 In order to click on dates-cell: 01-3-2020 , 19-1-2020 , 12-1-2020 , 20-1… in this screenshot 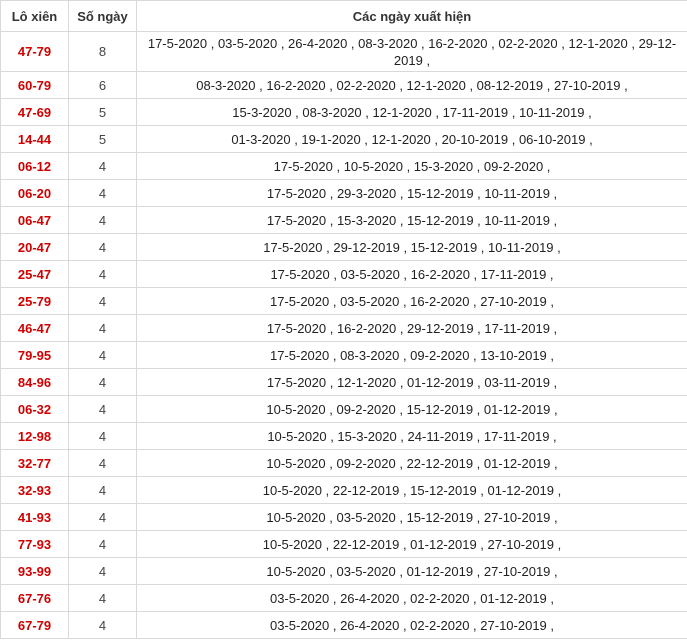, I will do `click(411, 139)`.